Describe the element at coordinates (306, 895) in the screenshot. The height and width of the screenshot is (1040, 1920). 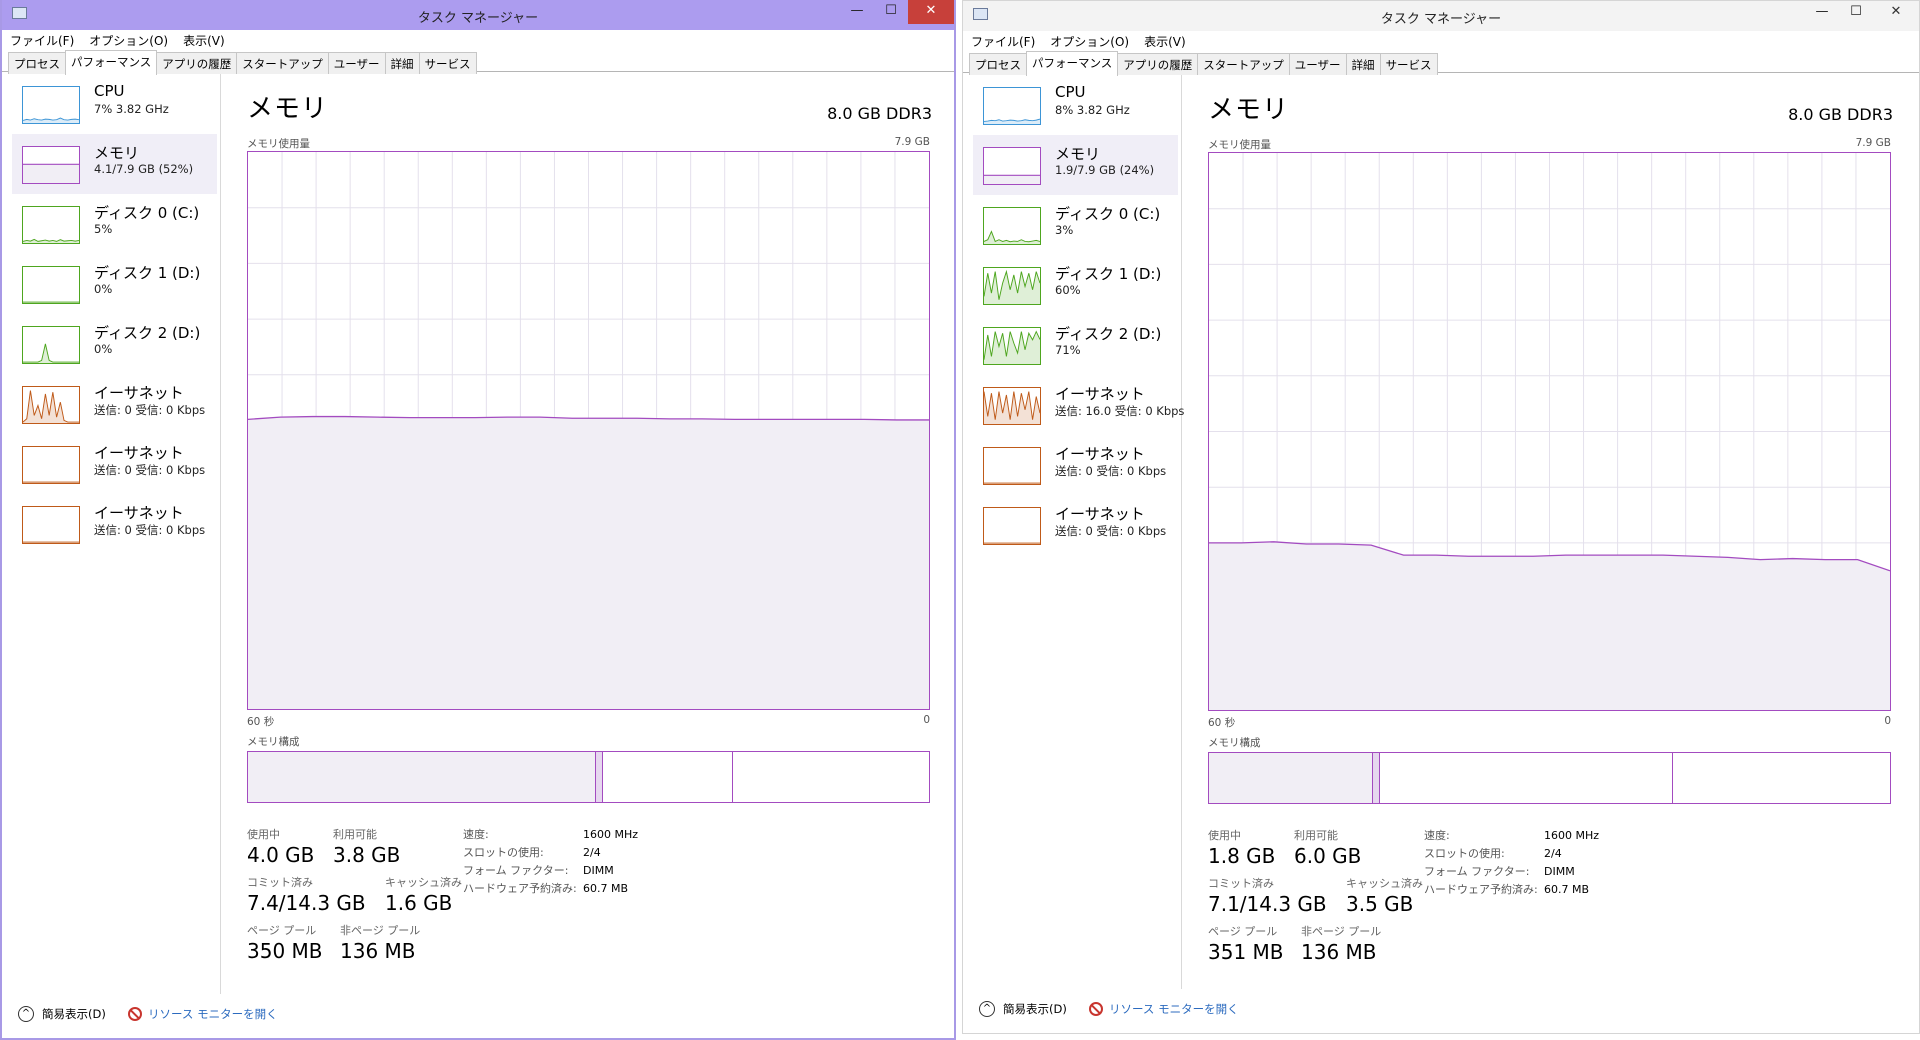
I see `stat-committed: コミット済み 7.4/14.3 GB` at that location.